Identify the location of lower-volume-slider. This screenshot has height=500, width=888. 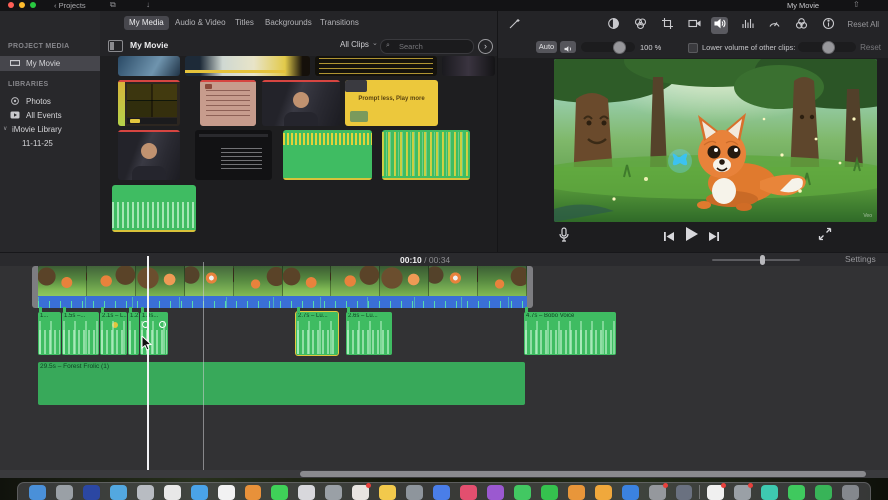
(827, 47).